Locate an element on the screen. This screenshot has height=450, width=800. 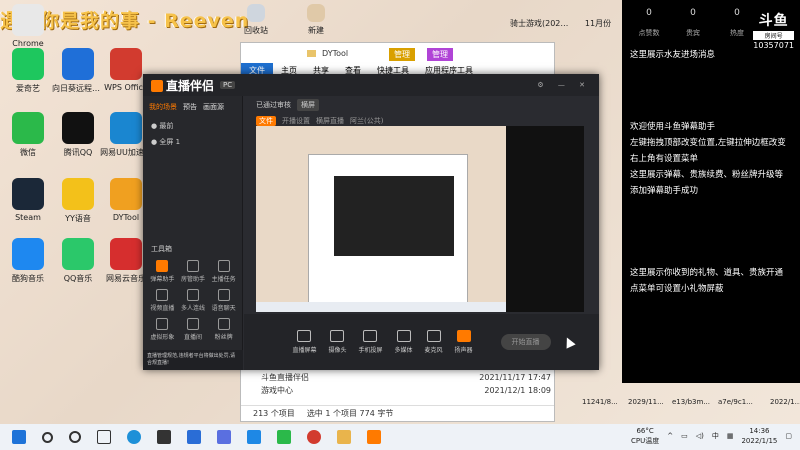
toolbox-item: 虚拟形象 is located at coordinates (162, 329).